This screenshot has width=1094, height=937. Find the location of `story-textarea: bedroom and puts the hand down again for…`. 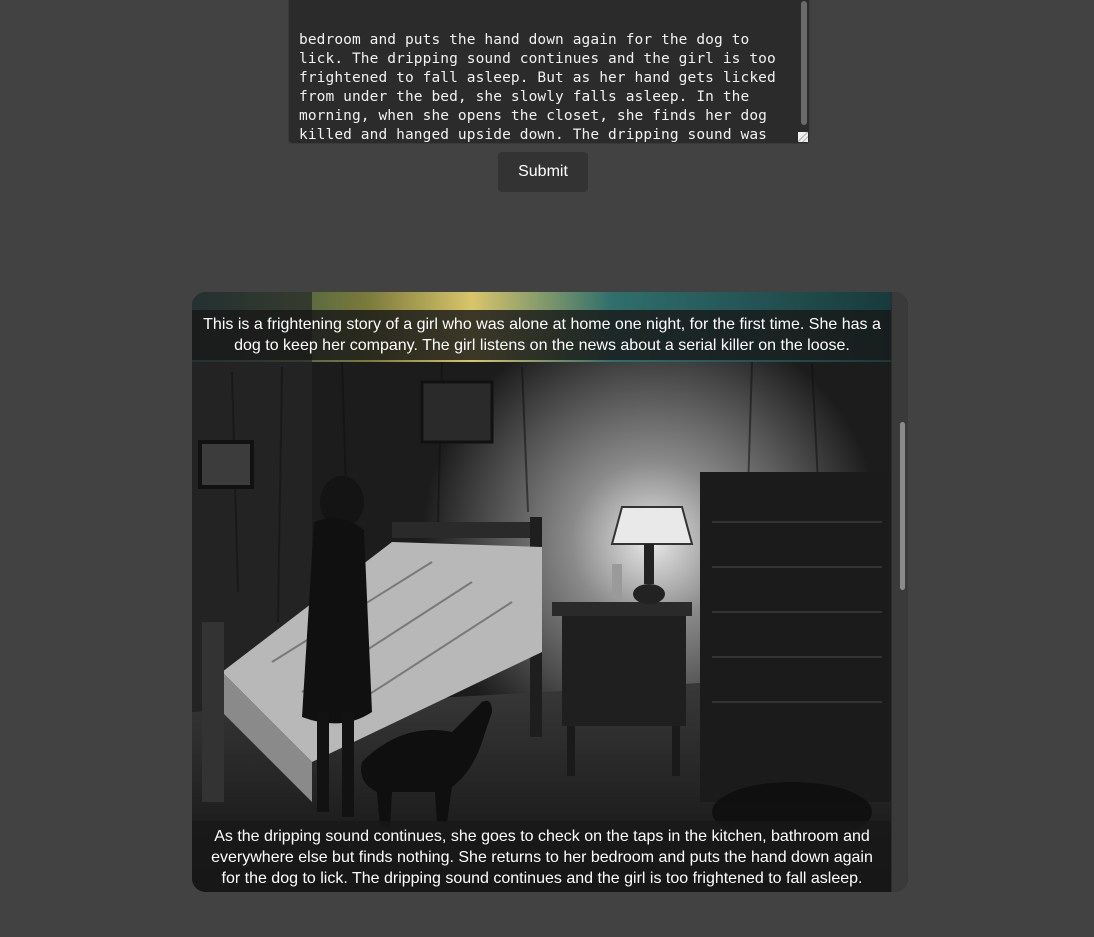

story-textarea: bedroom and puts the hand down again for… is located at coordinates (549, 72).